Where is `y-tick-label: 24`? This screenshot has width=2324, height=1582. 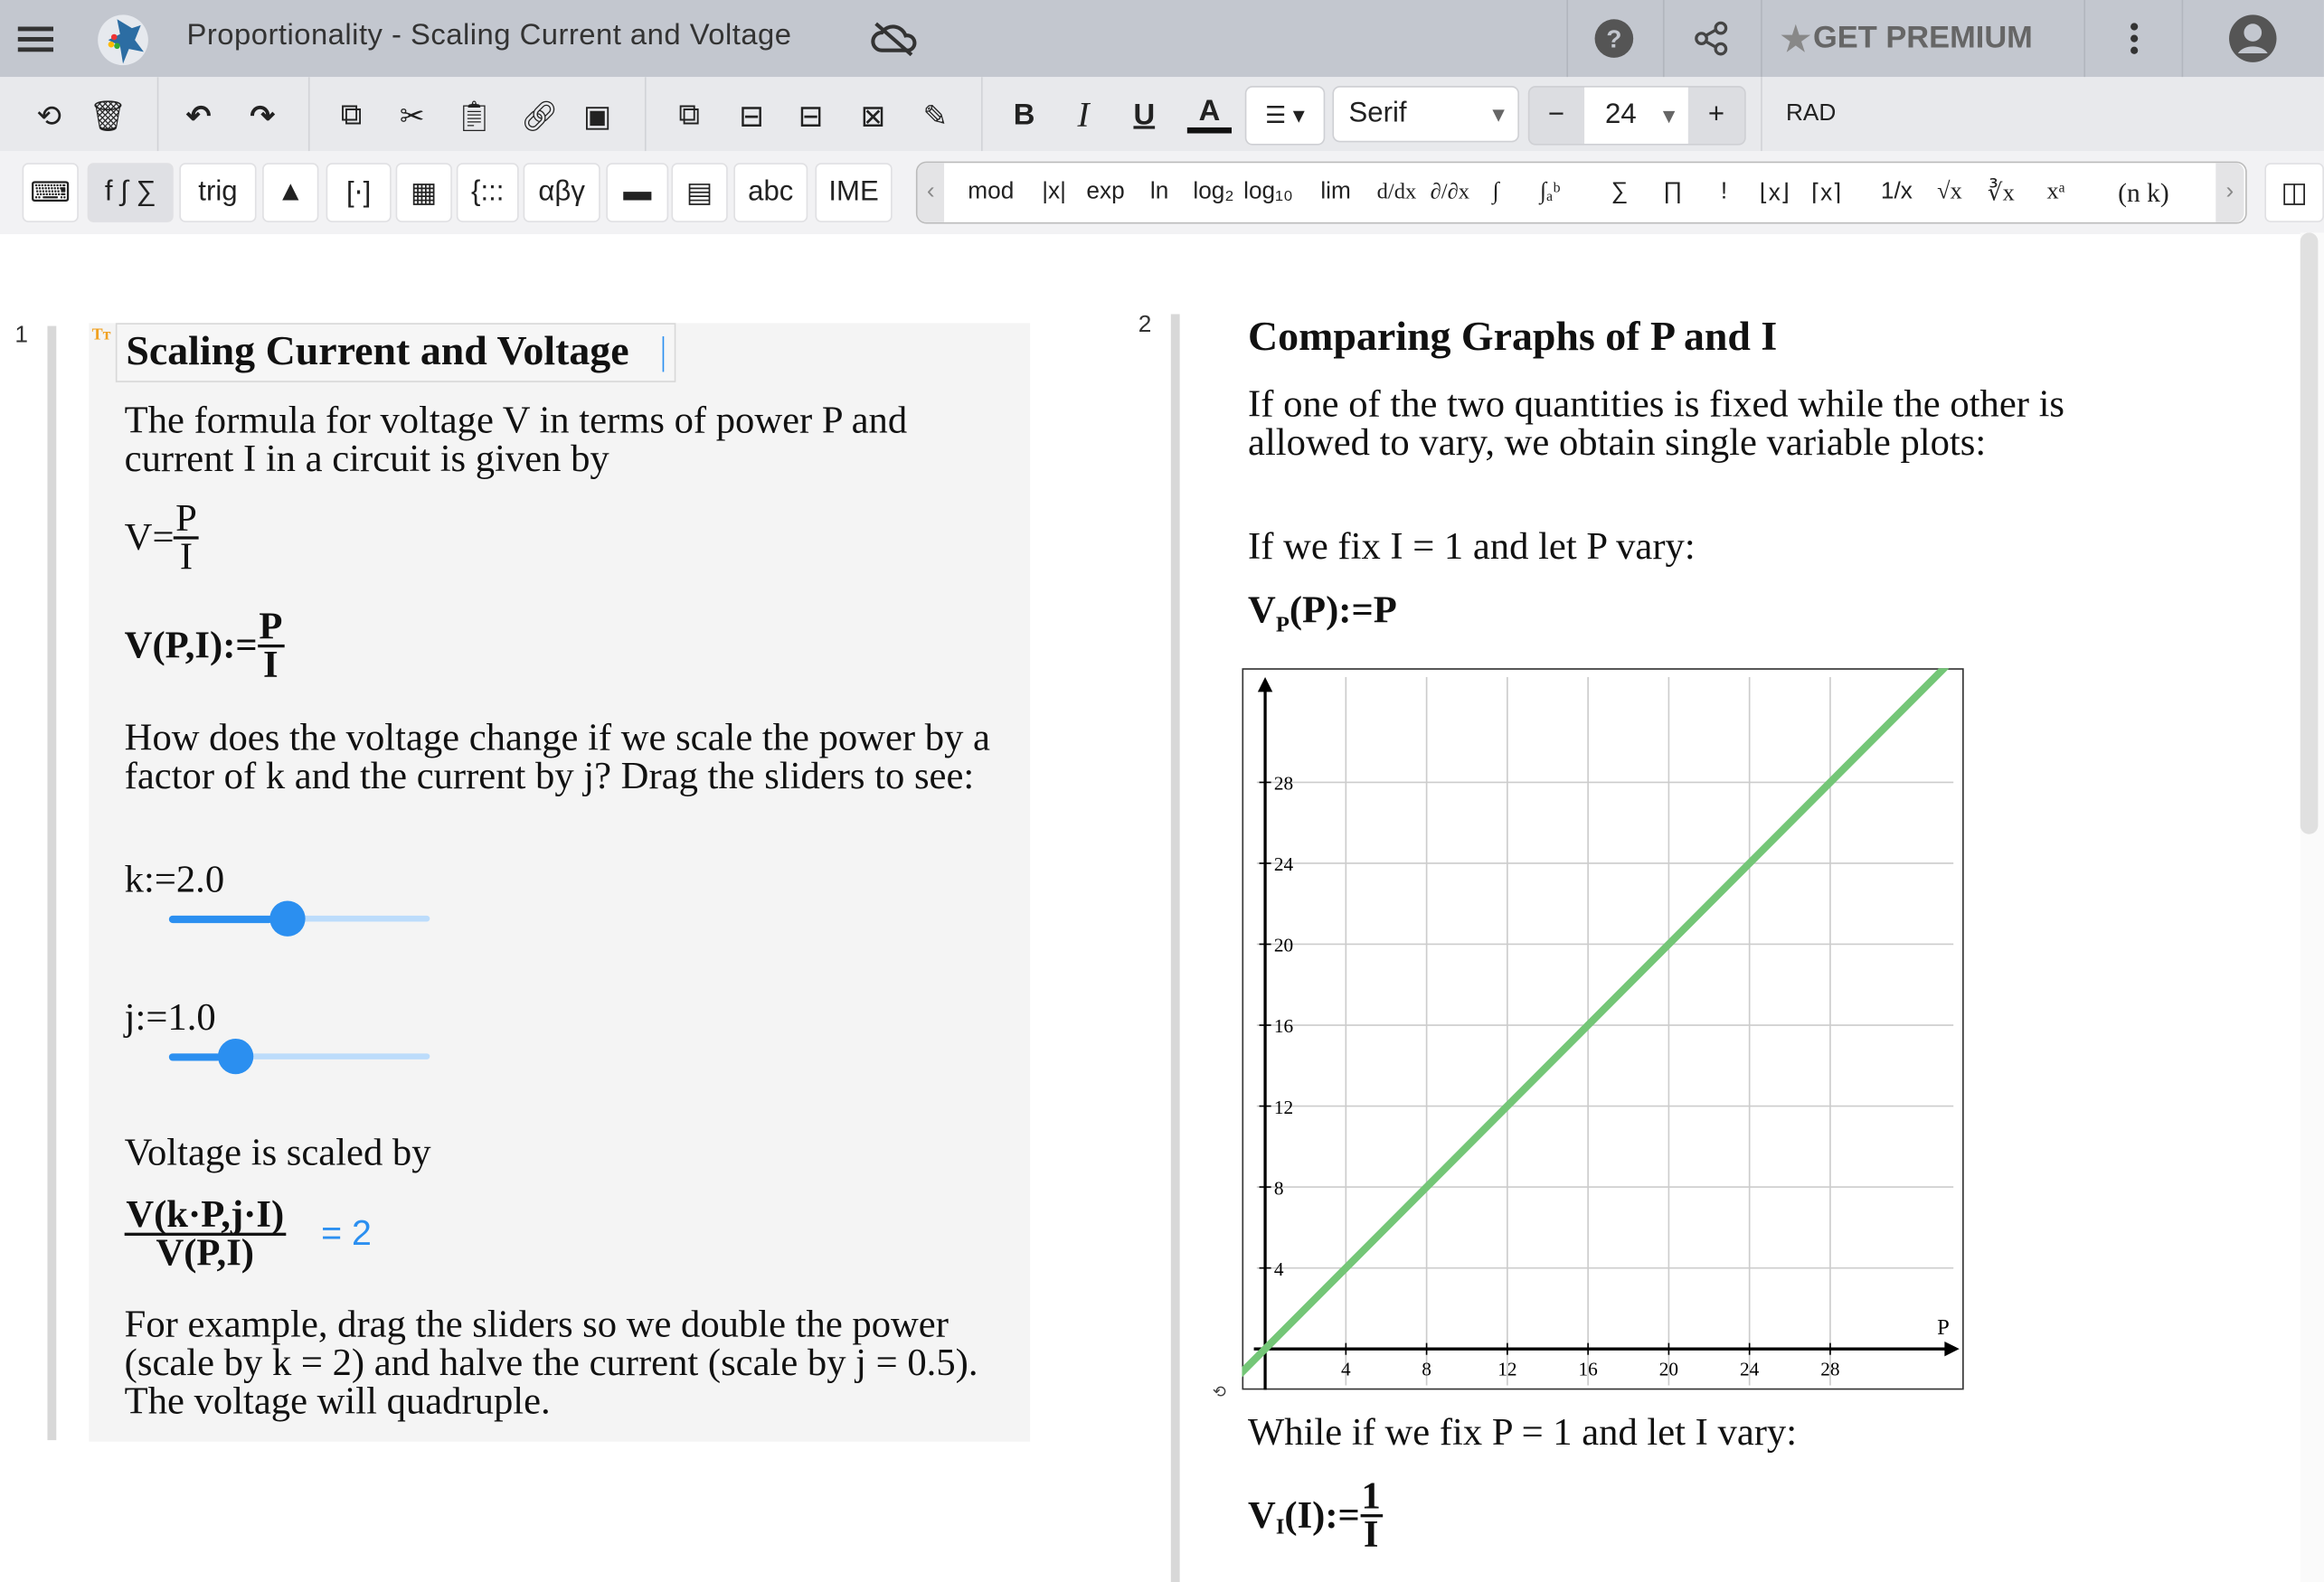 y-tick-label: 24 is located at coordinates (1283, 863).